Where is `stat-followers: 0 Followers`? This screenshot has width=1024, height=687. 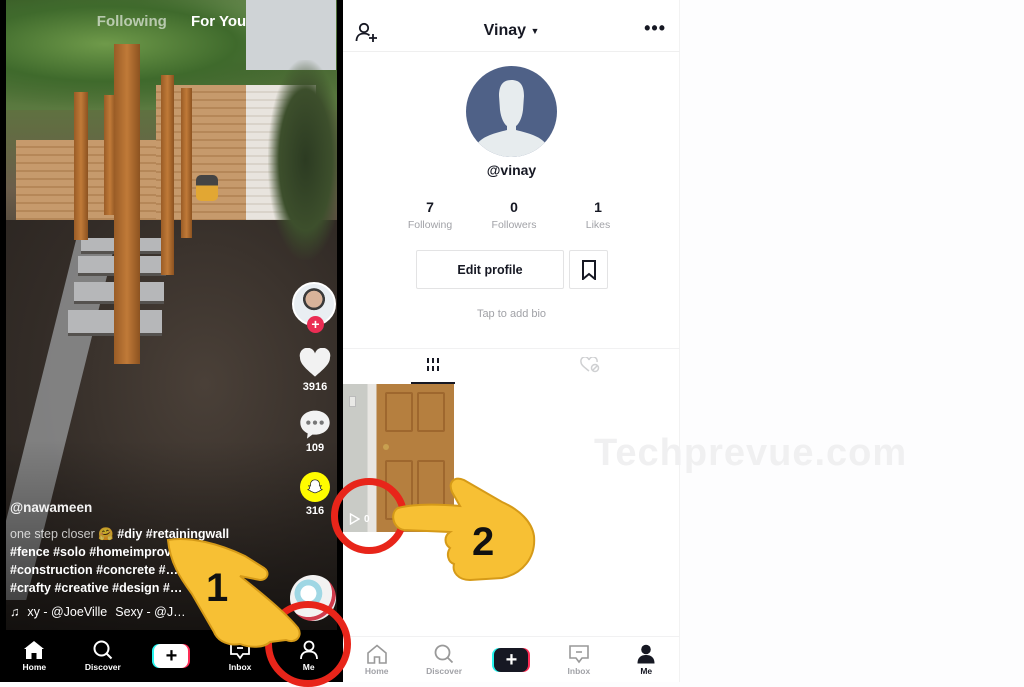
stat-followers: 0 Followers is located at coordinates (514, 215).